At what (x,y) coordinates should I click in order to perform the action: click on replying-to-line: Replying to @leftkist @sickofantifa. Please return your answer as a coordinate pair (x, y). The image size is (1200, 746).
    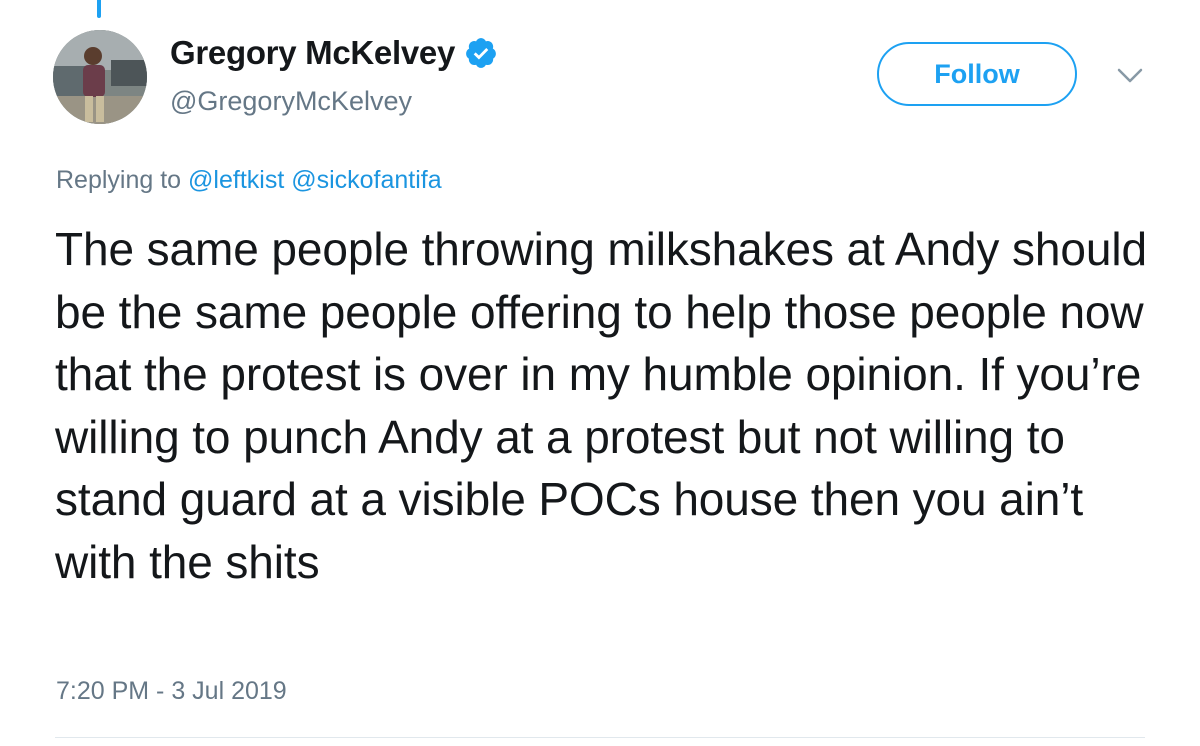
    Looking at the image, I should click on (249, 180).